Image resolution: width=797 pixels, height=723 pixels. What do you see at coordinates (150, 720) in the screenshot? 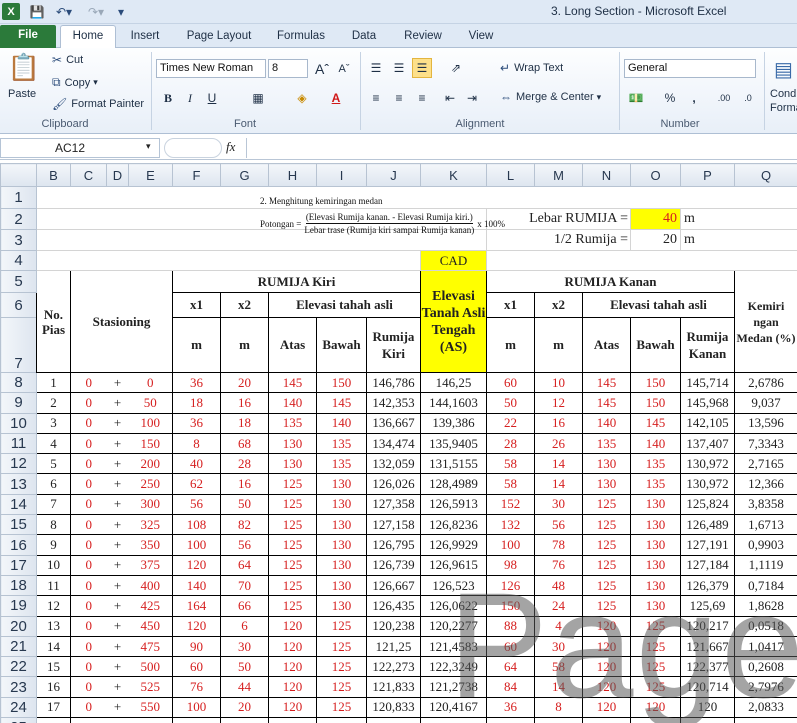
I see `cell-sta-m: 575` at bounding box center [150, 720].